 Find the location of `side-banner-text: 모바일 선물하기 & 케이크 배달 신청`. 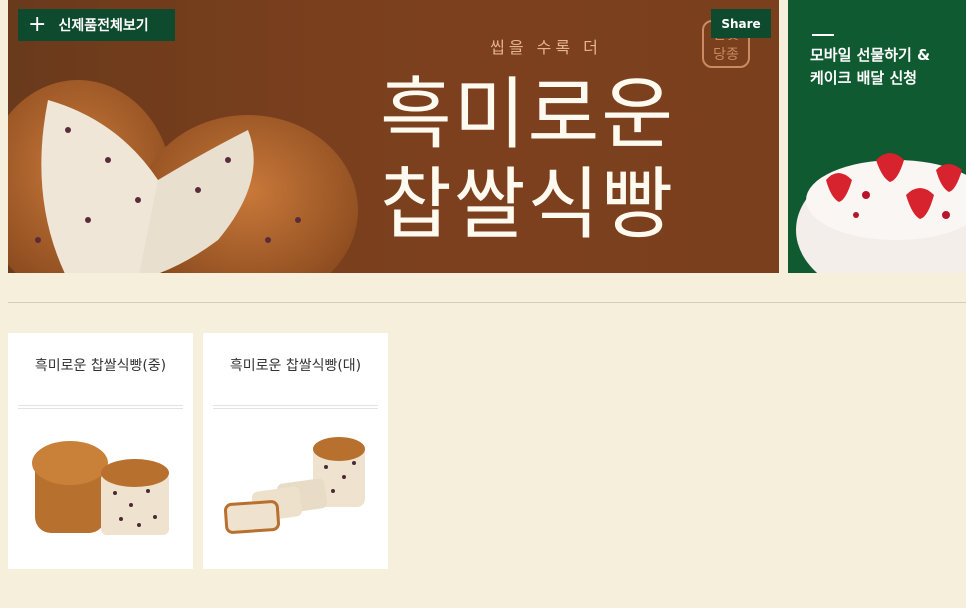

side-banner-text: 모바일 선물하기 & 케이크 배달 신청 is located at coordinates (870, 67).